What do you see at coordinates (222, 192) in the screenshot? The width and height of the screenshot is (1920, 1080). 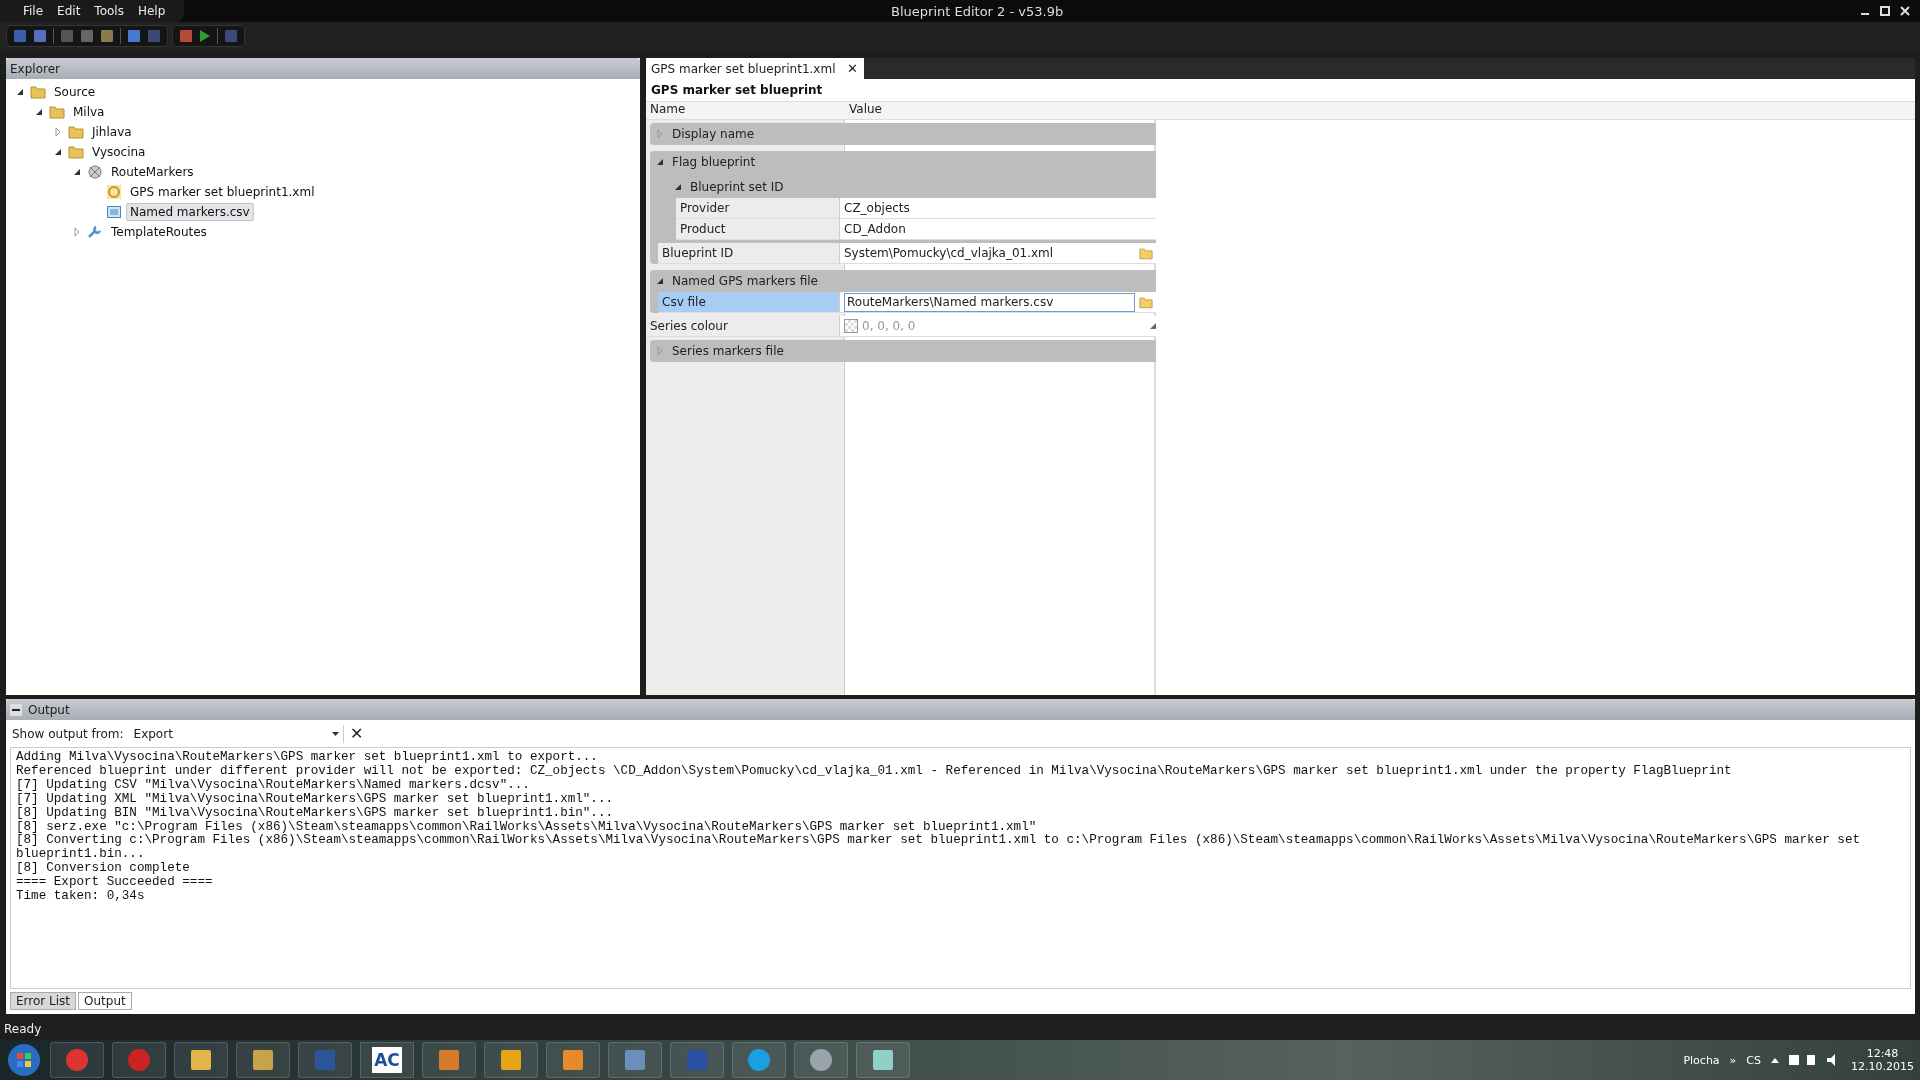 I see `tree-item: GPS marker set blueprint1.xml` at bounding box center [222, 192].